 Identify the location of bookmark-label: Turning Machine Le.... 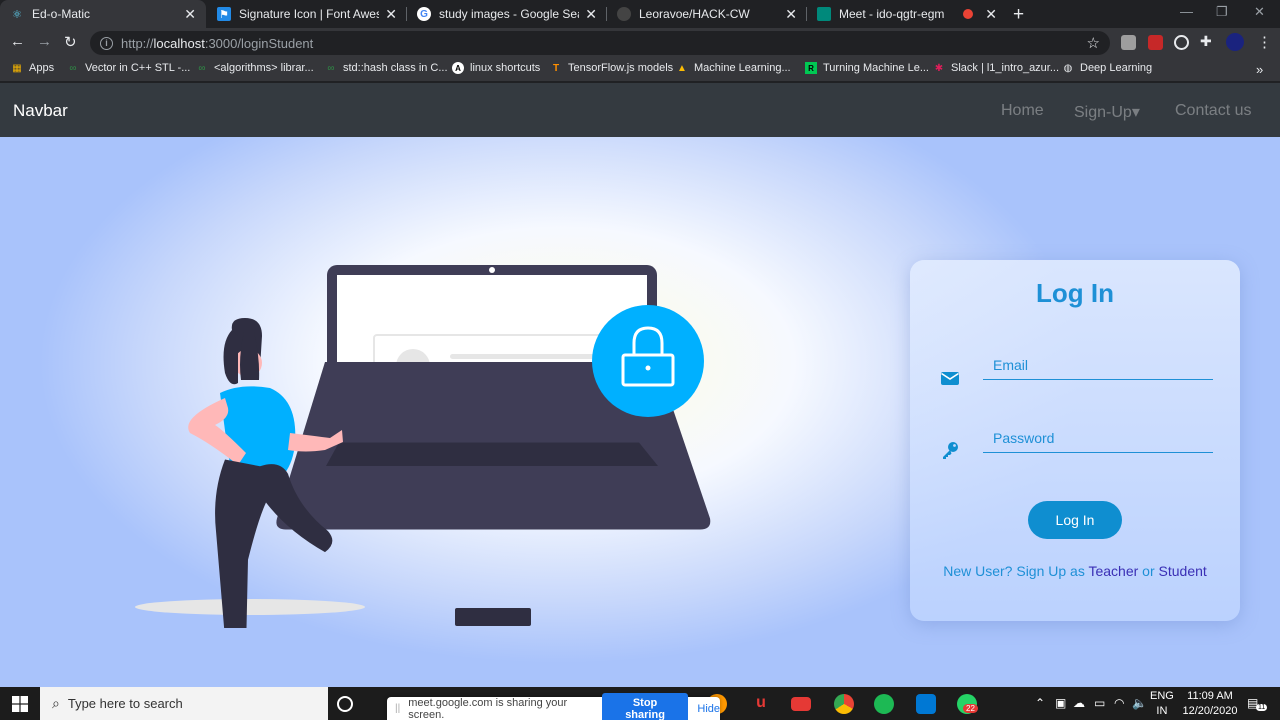
(876, 68).